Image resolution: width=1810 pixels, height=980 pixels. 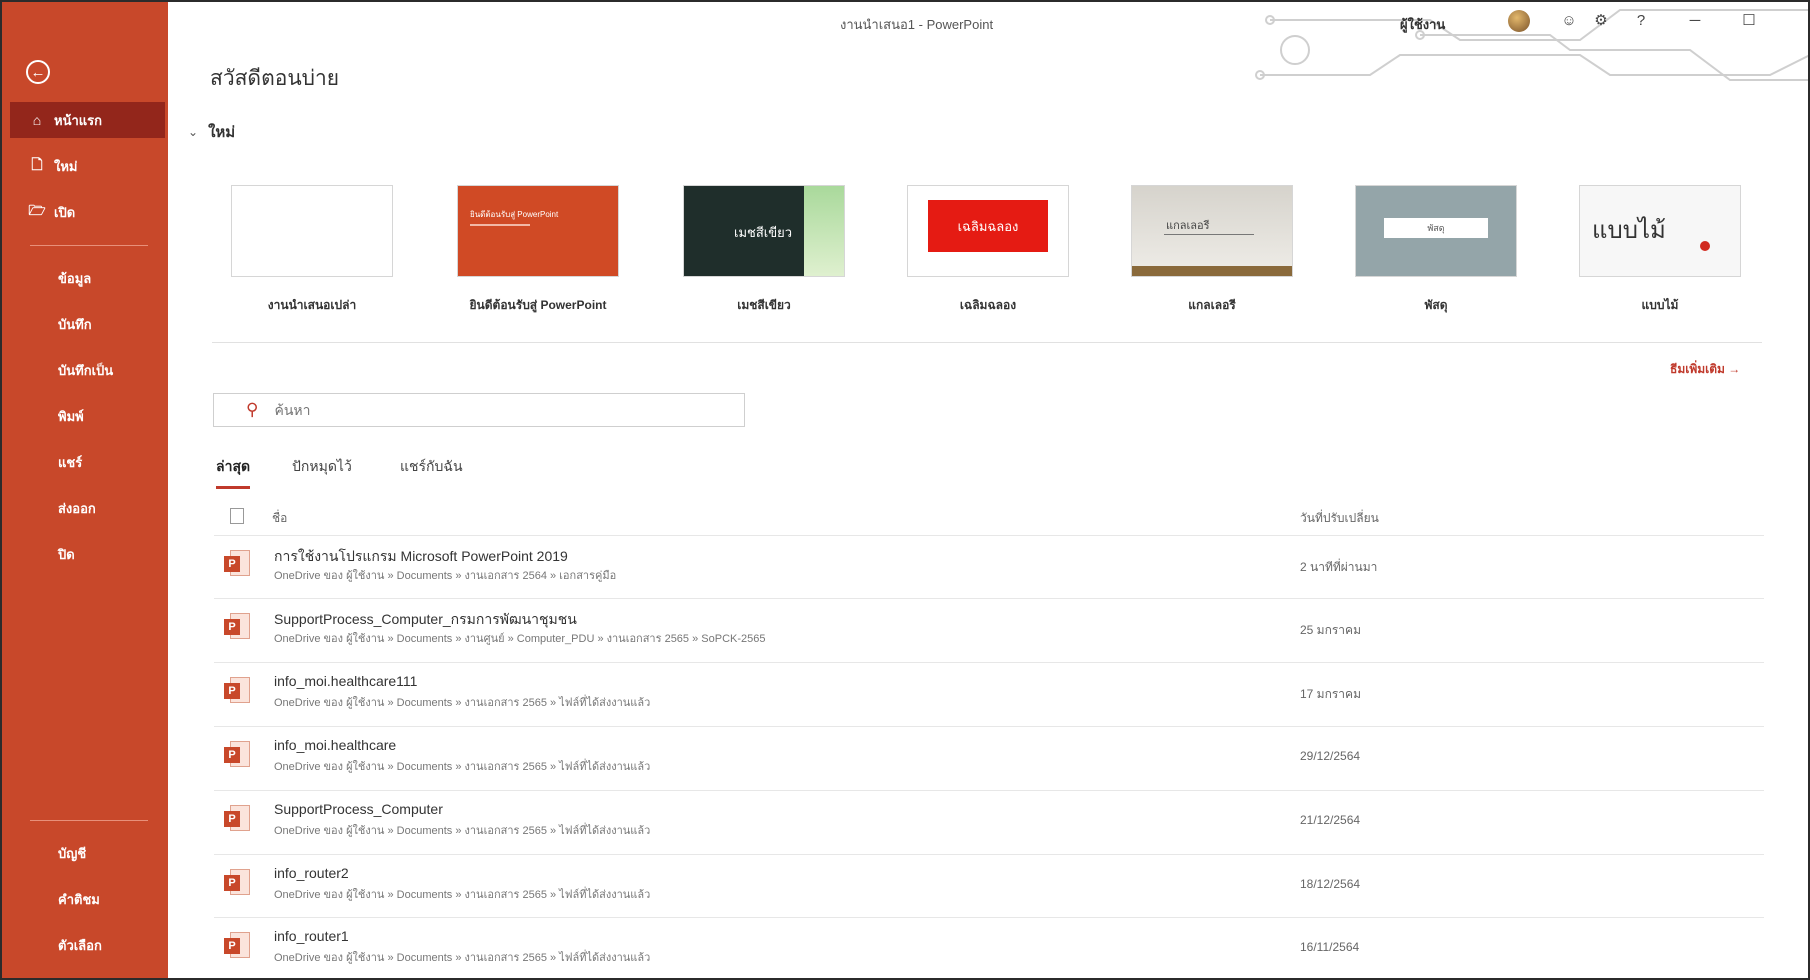 I want to click on template-label: งานนำเสนอเปล่า, so click(x=312, y=305).